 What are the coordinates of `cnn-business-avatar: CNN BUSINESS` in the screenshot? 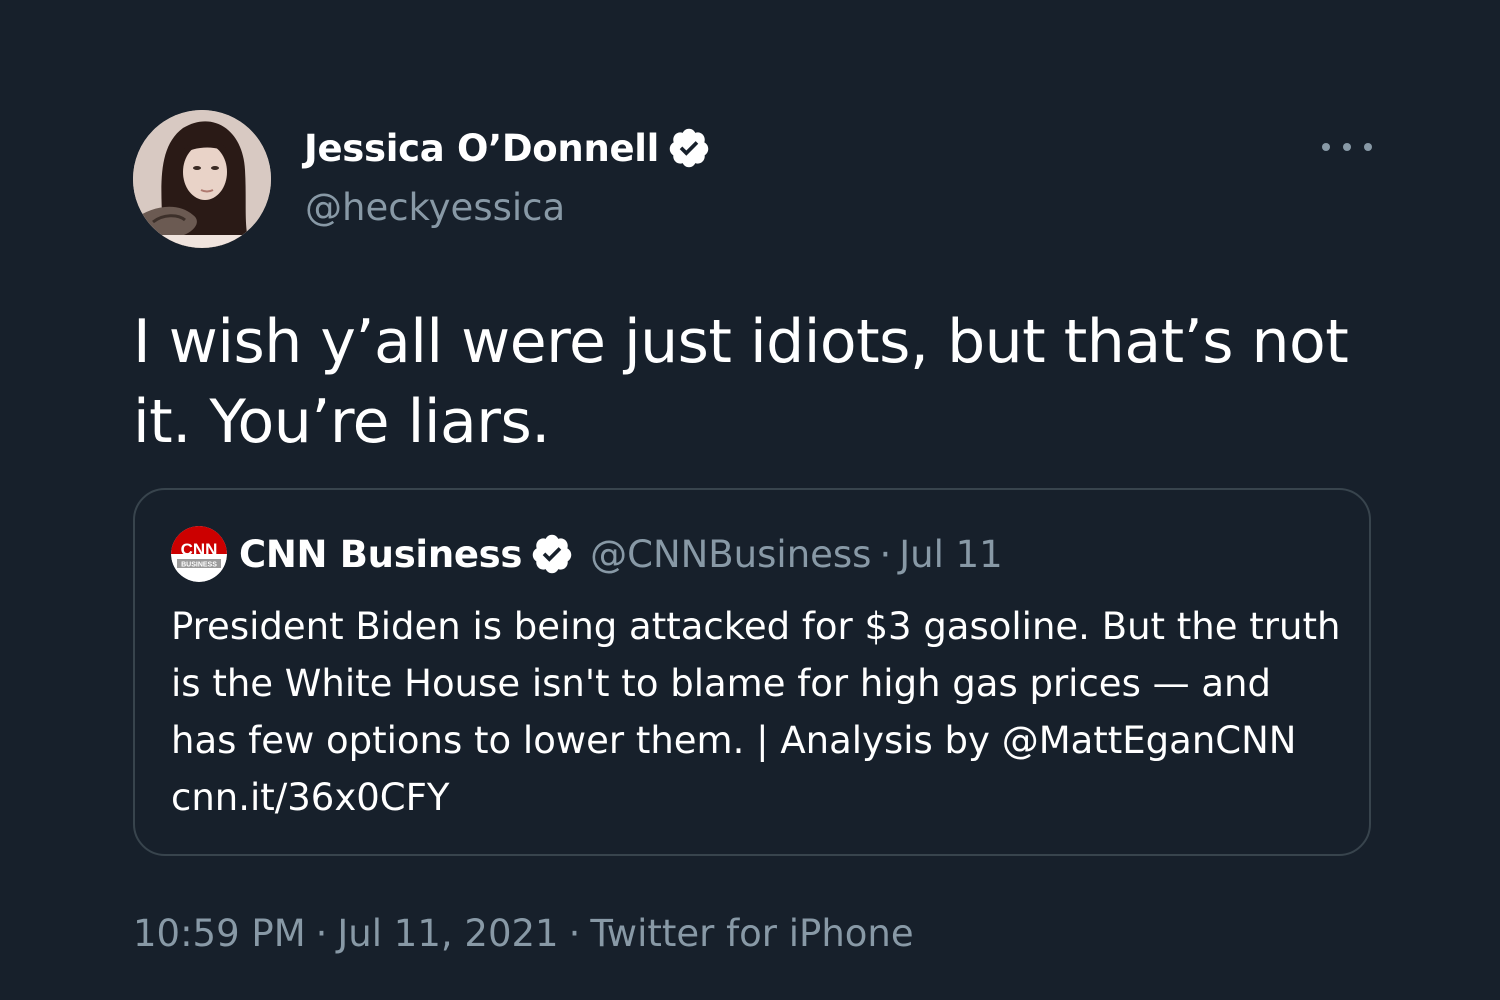 It's located at (199, 554).